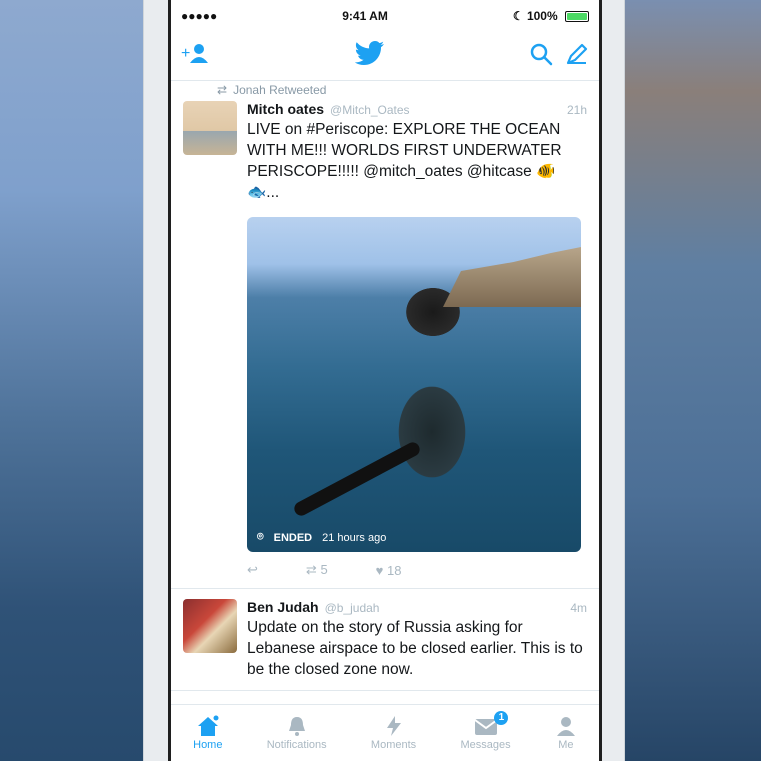  What do you see at coordinates (208, 725) in the screenshot?
I see `home-icon` at bounding box center [208, 725].